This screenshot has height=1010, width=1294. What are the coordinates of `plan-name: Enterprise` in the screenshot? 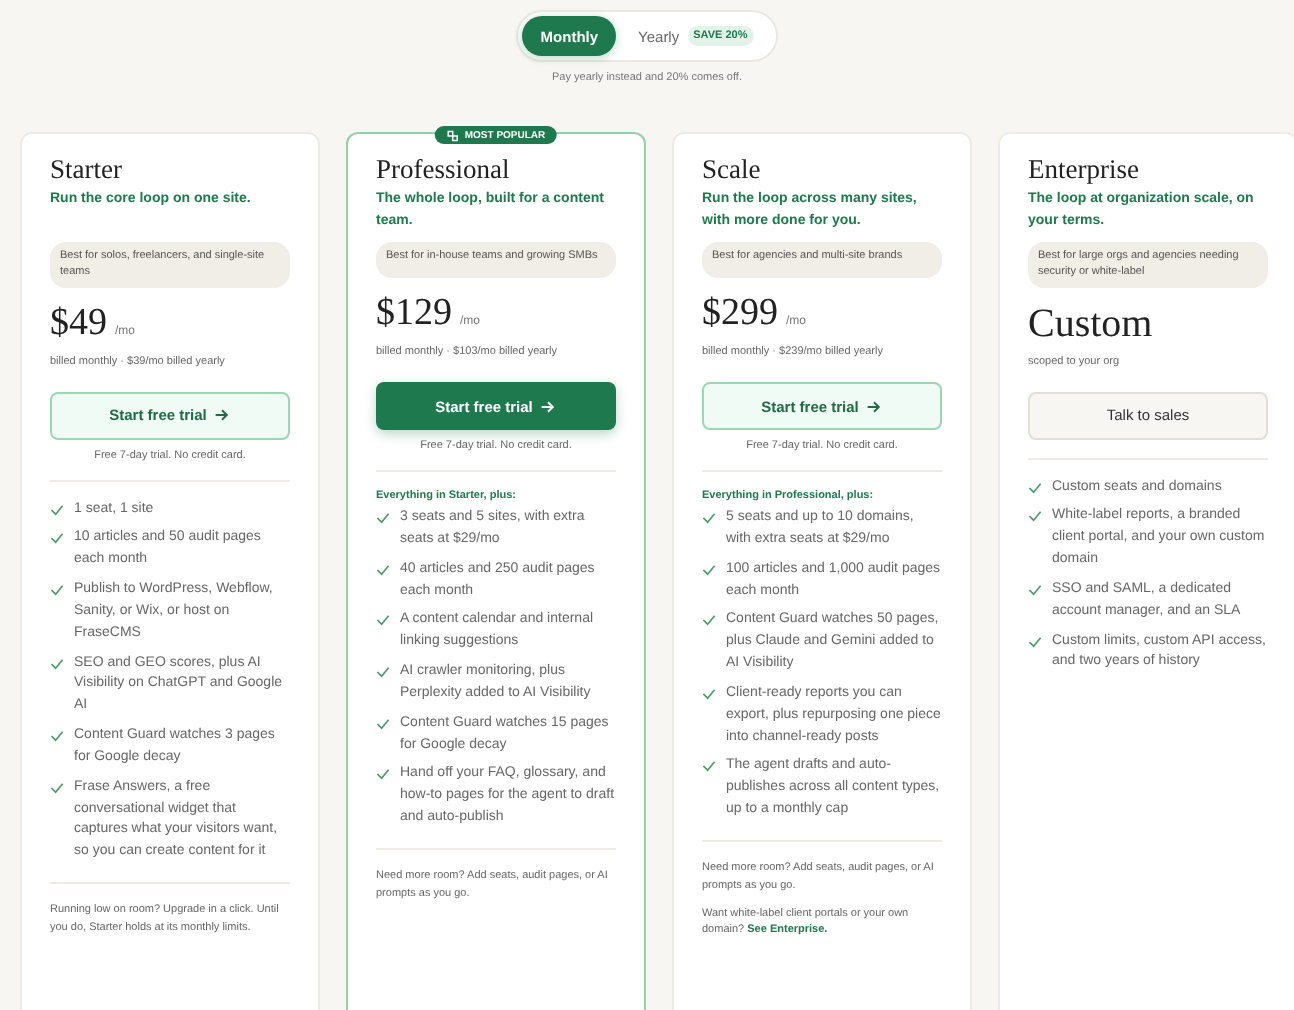 It's located at (1084, 170).